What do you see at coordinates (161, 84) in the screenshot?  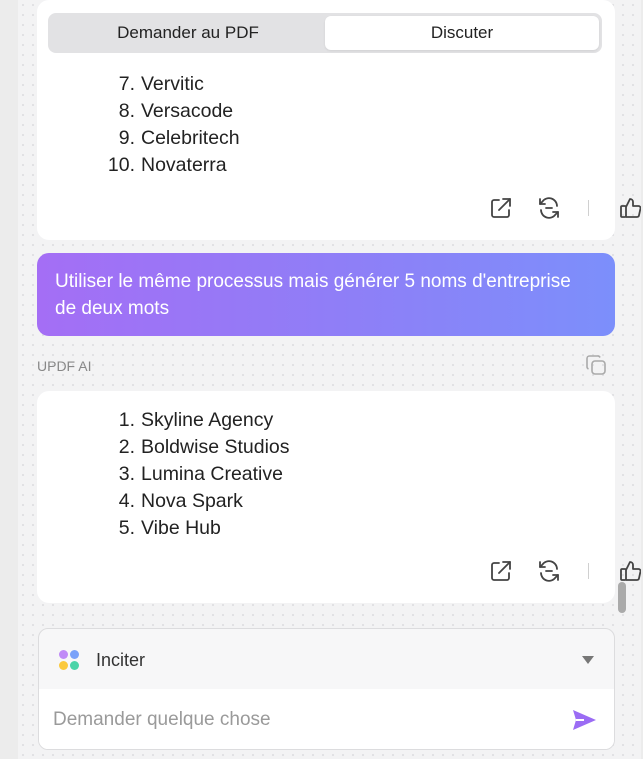 I see `list-item: 7. Vervitic` at bounding box center [161, 84].